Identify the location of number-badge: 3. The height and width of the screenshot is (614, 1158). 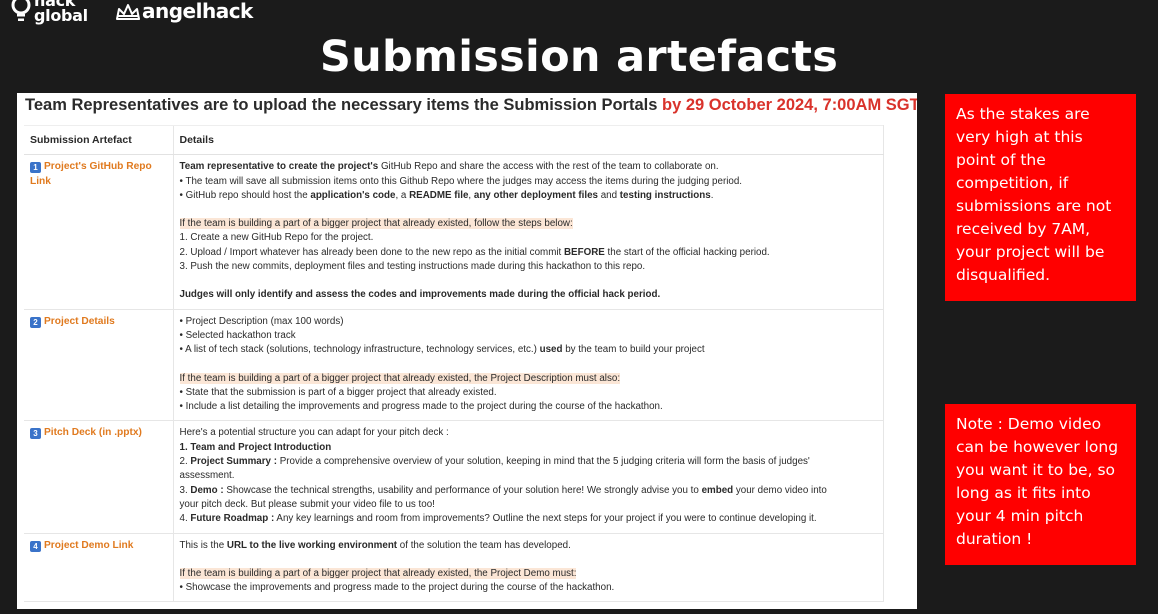
(35, 434).